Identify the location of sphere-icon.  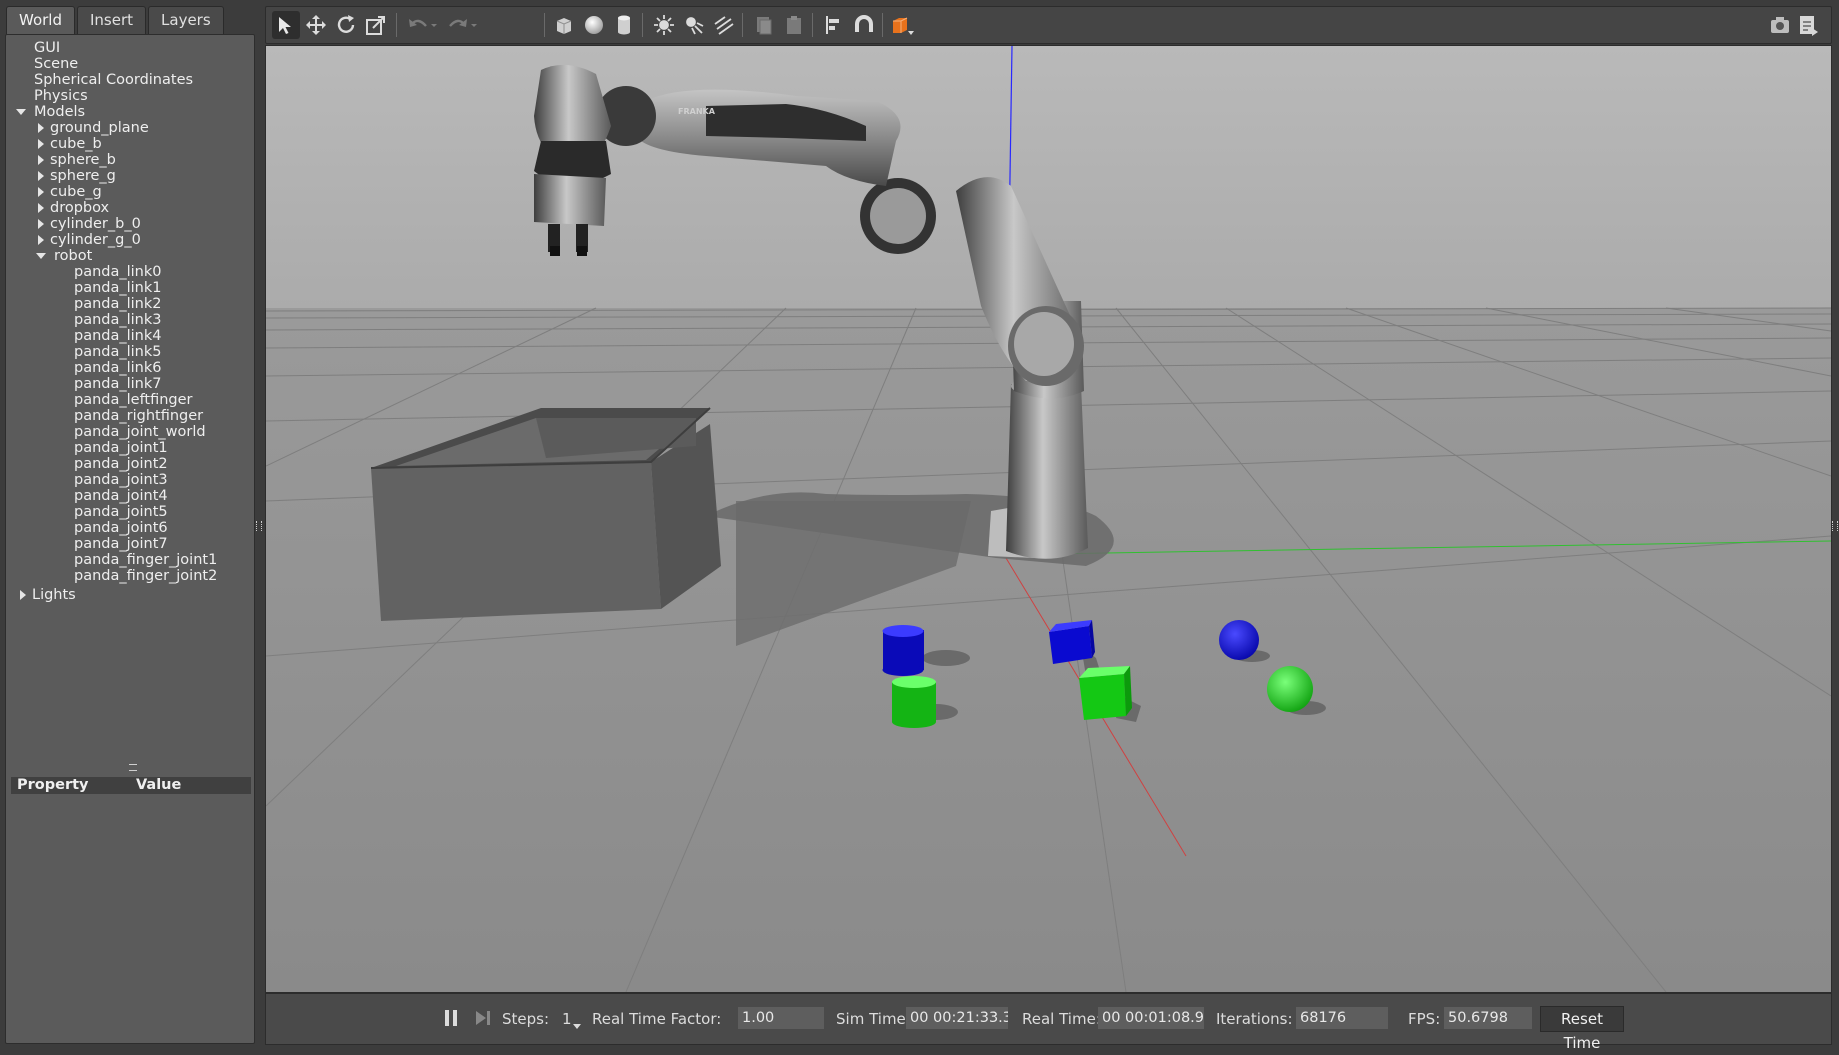
(594, 25).